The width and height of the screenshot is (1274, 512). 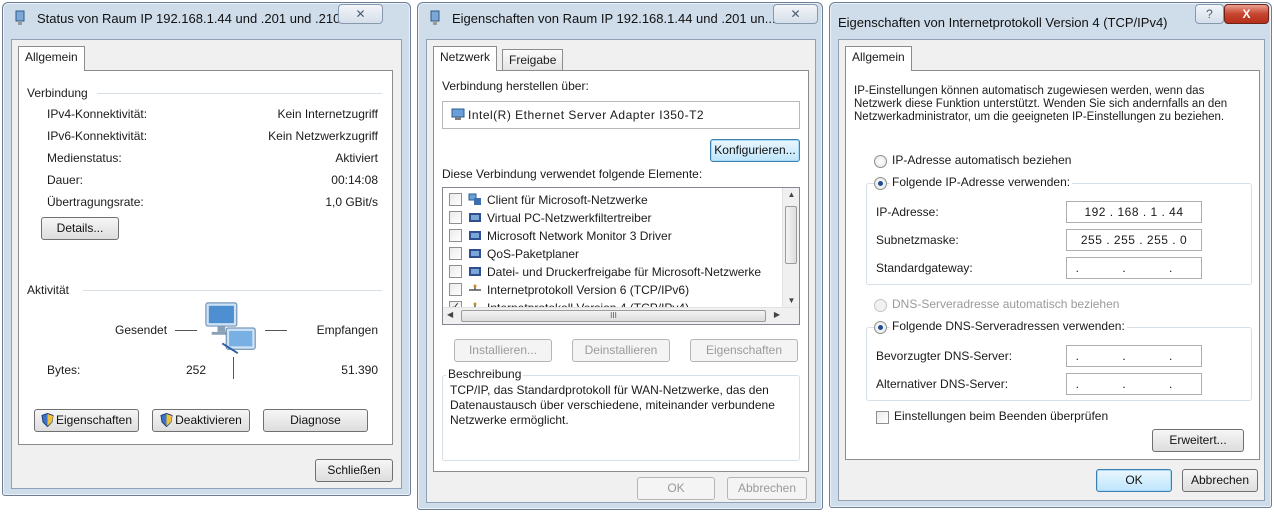 What do you see at coordinates (195, 370) in the screenshot?
I see `bytes-sent-value: 252` at bounding box center [195, 370].